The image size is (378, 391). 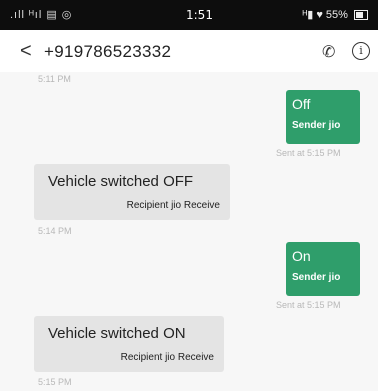 What do you see at coordinates (323, 117) in the screenshot?
I see `sent-message-bubble: Off Sender jio` at bounding box center [323, 117].